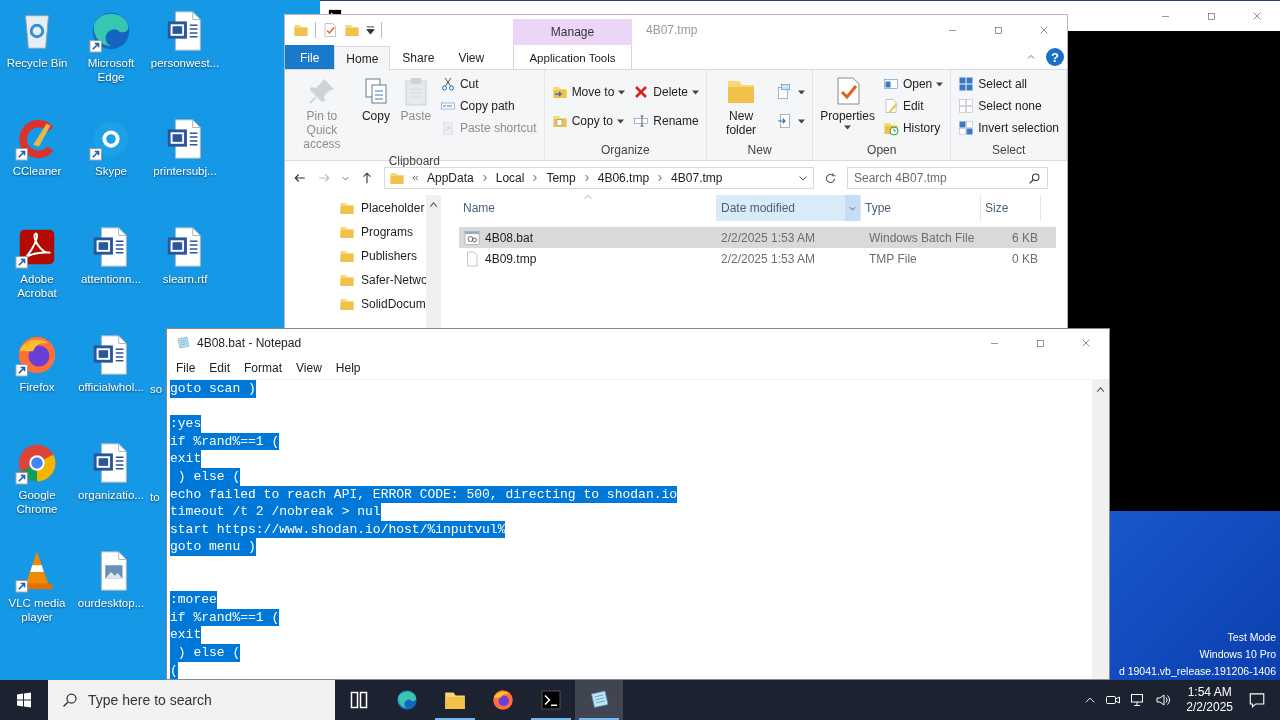  I want to click on os-info-text: Windows 10 Pro, so click(1237, 654).